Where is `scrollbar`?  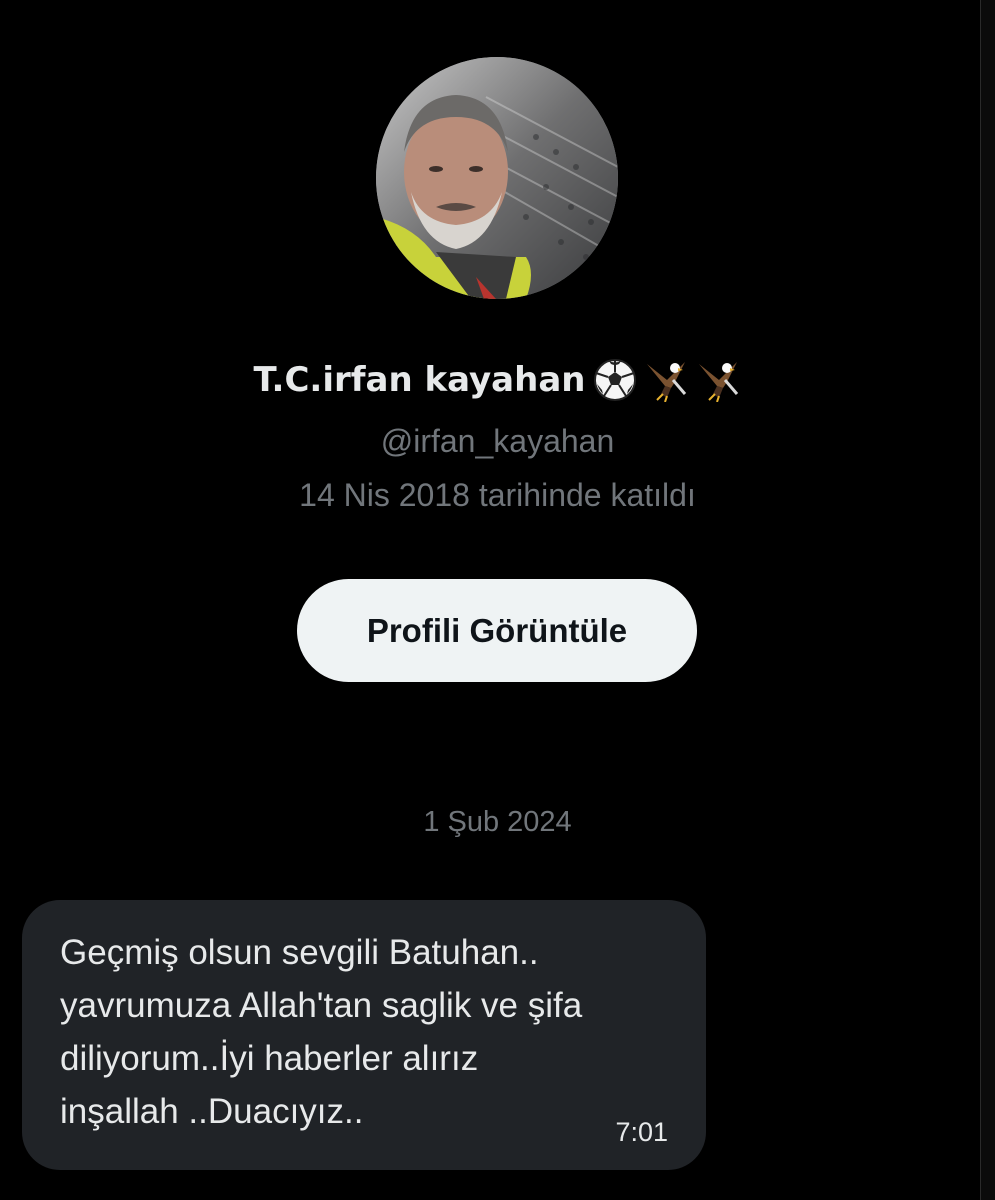 scrollbar is located at coordinates (987, 600).